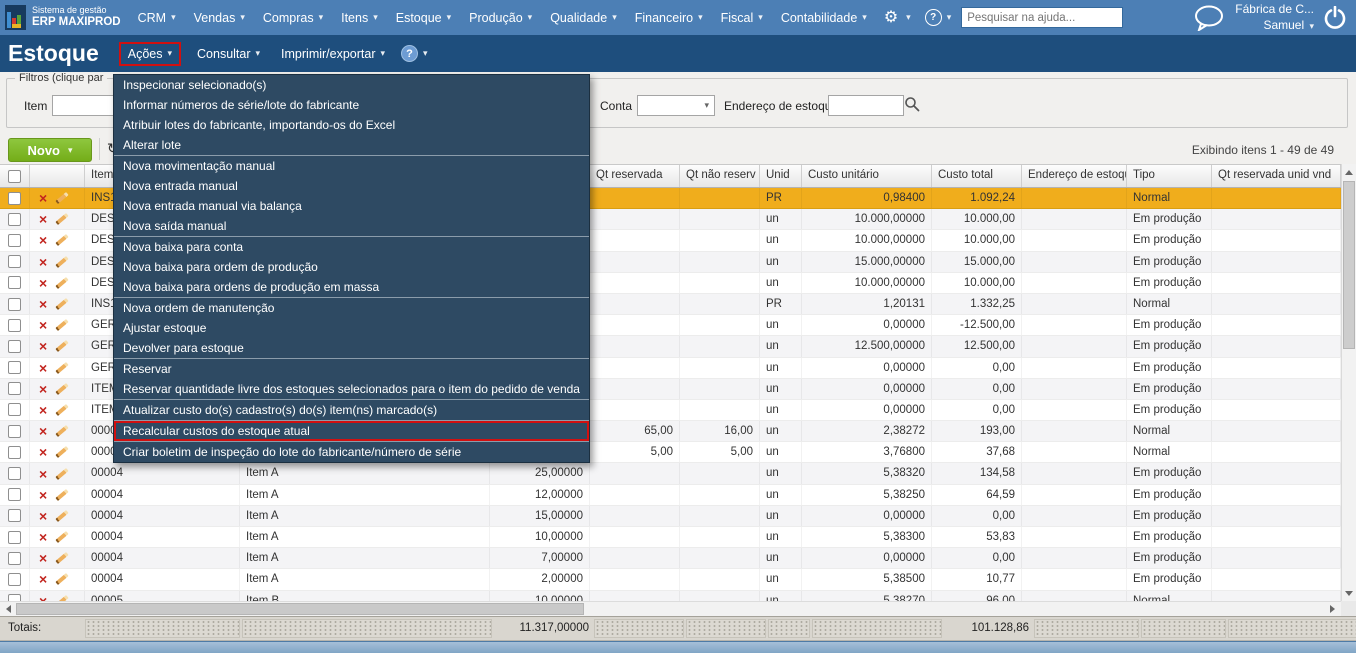  I want to click on top-menu-crm: CRM ▾, so click(157, 17).